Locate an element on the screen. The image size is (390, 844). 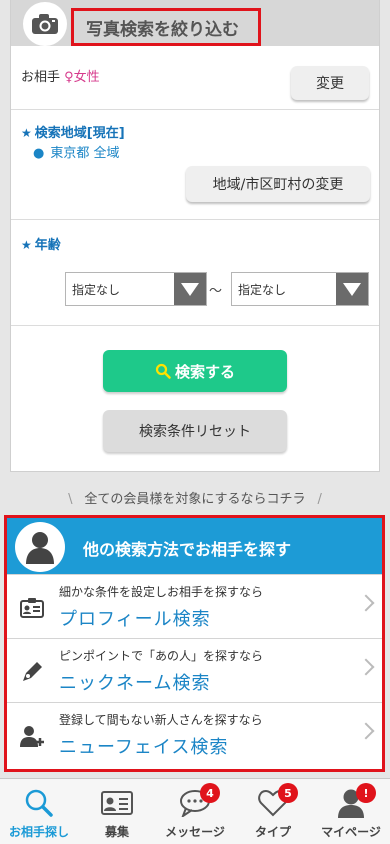
change-partner-button: 変更 is located at coordinates (330, 83).